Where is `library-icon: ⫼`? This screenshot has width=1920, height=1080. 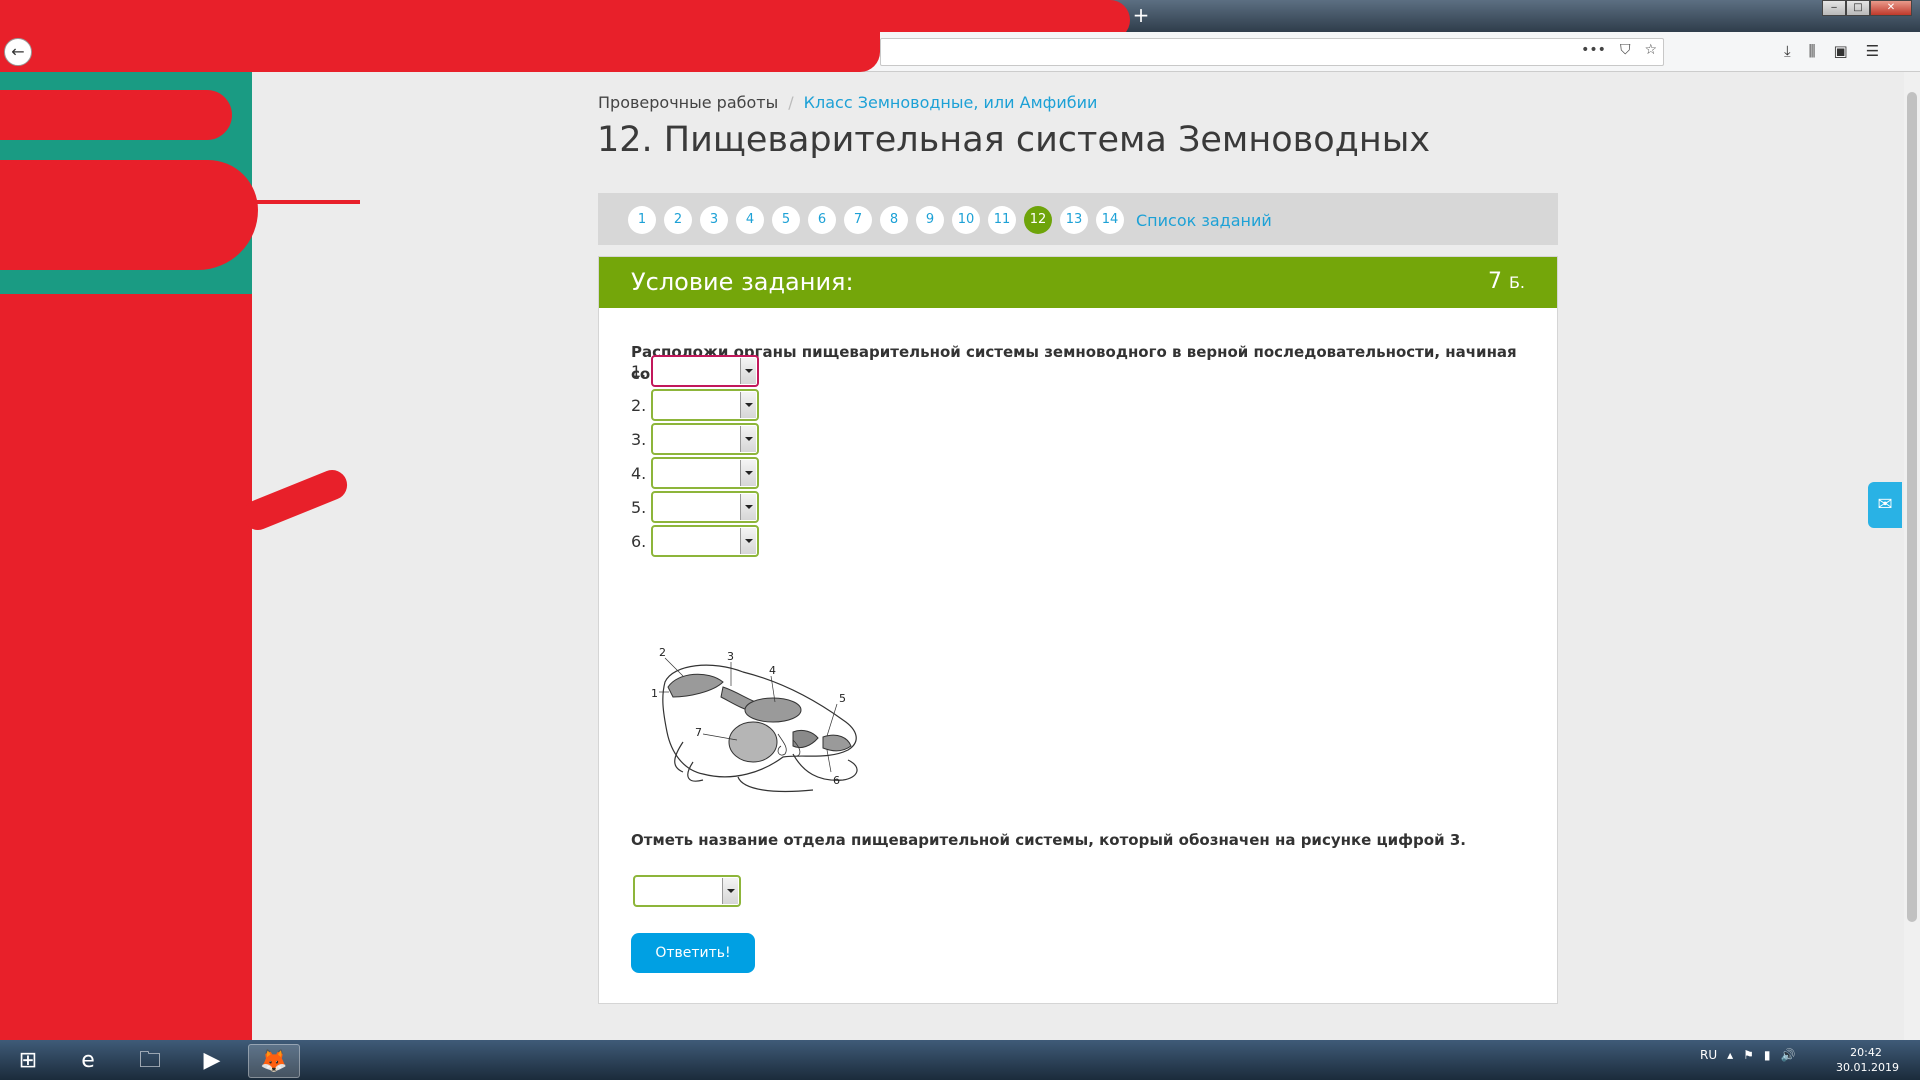
library-icon: ⫼ is located at coordinates (1812, 51).